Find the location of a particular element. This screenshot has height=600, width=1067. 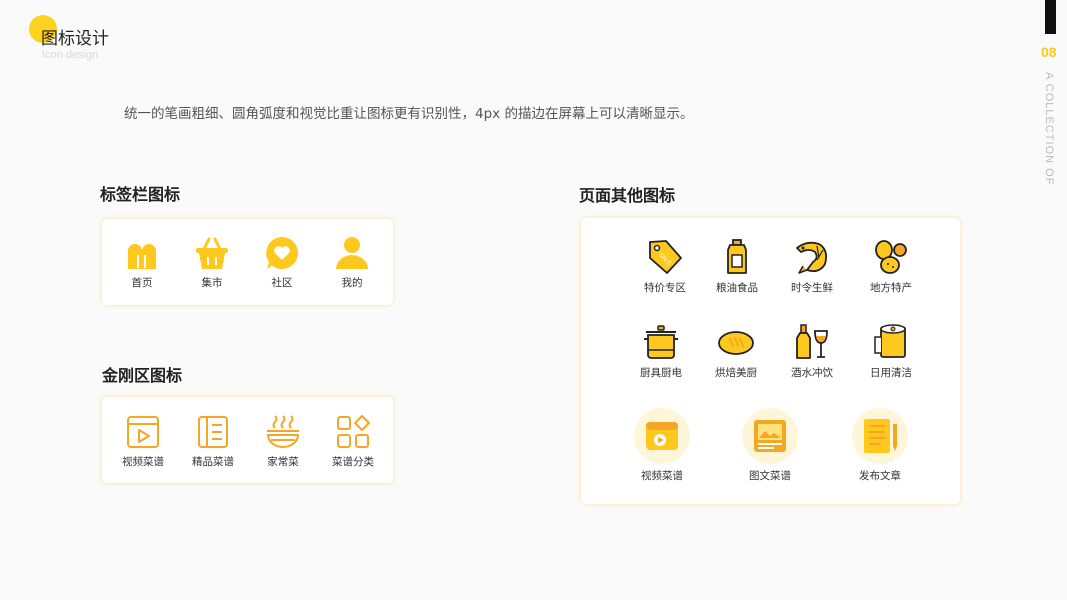

icon-image-recipe: 图文菜谱 is located at coordinates (770, 445).